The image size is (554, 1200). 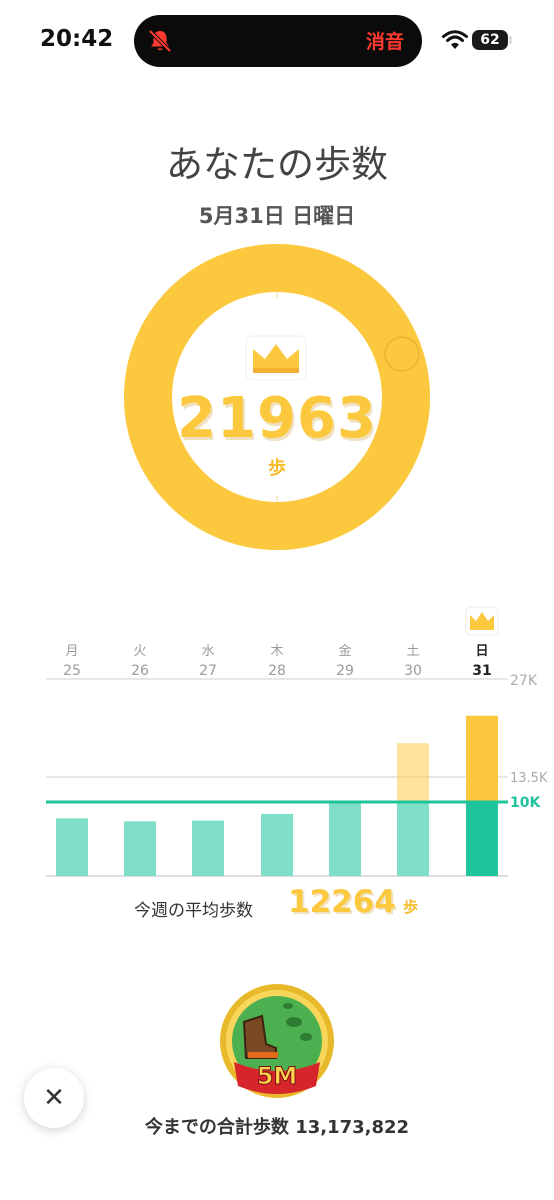 I want to click on dynamic-island: 消音, so click(x=278, y=41).